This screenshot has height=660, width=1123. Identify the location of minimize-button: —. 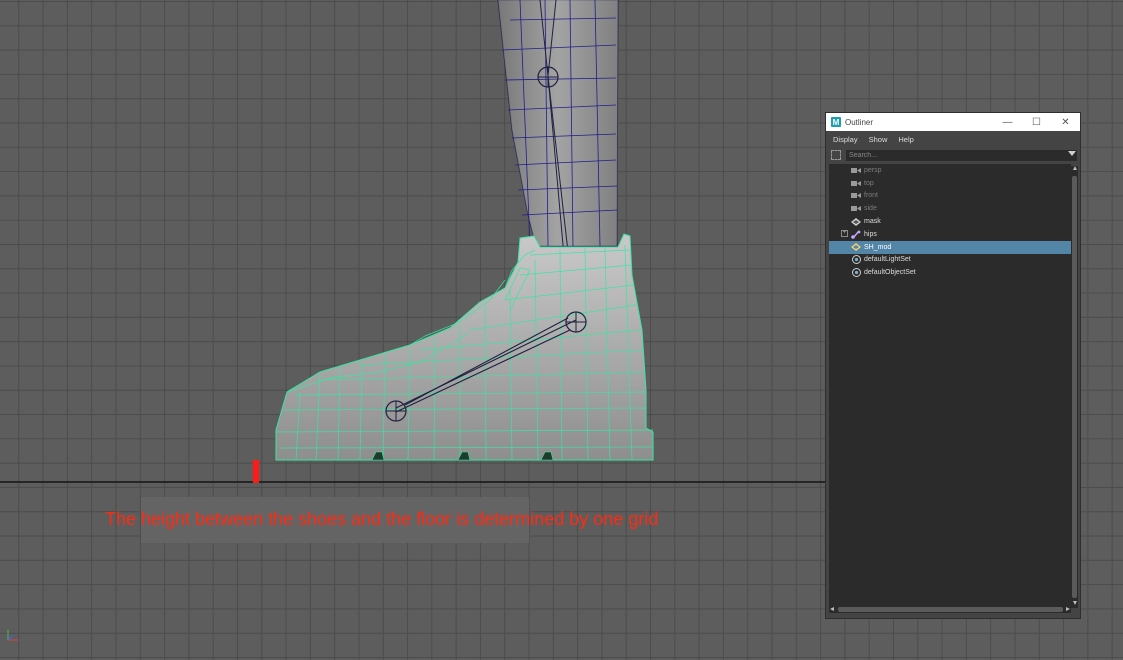
(1007, 122).